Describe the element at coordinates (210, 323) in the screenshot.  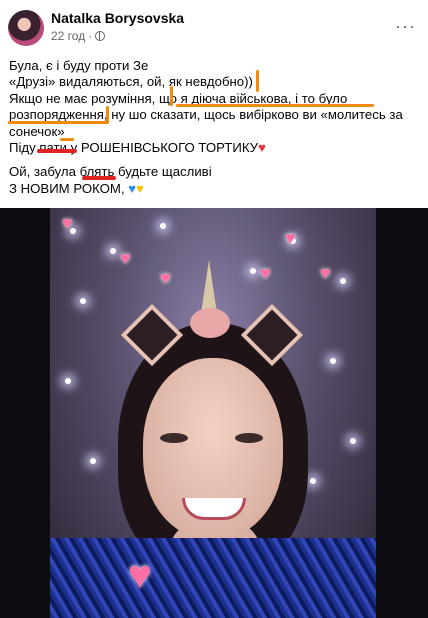
I see `flower-decoration` at that location.